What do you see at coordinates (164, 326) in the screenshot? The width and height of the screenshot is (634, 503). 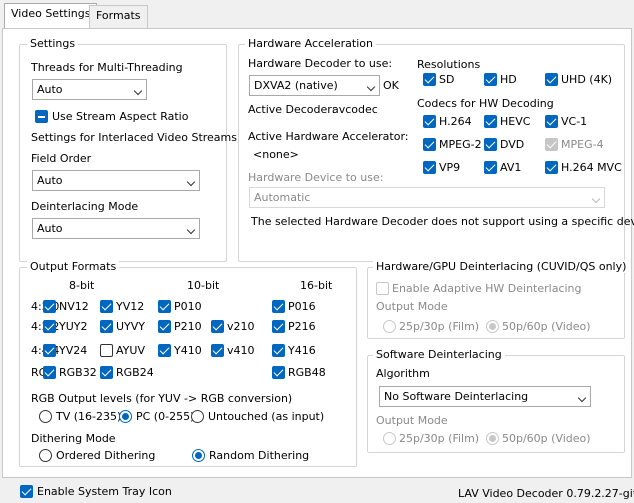 I see `format-p210-checkbox` at bounding box center [164, 326].